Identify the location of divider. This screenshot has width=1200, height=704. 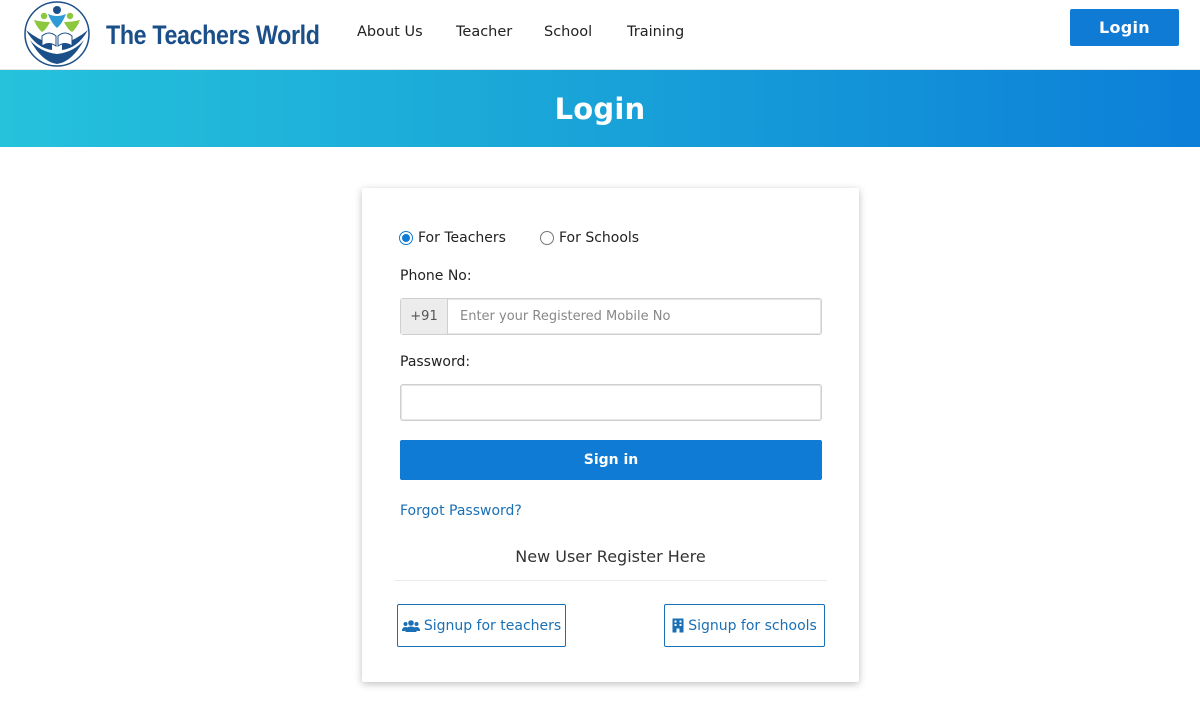
(610, 580).